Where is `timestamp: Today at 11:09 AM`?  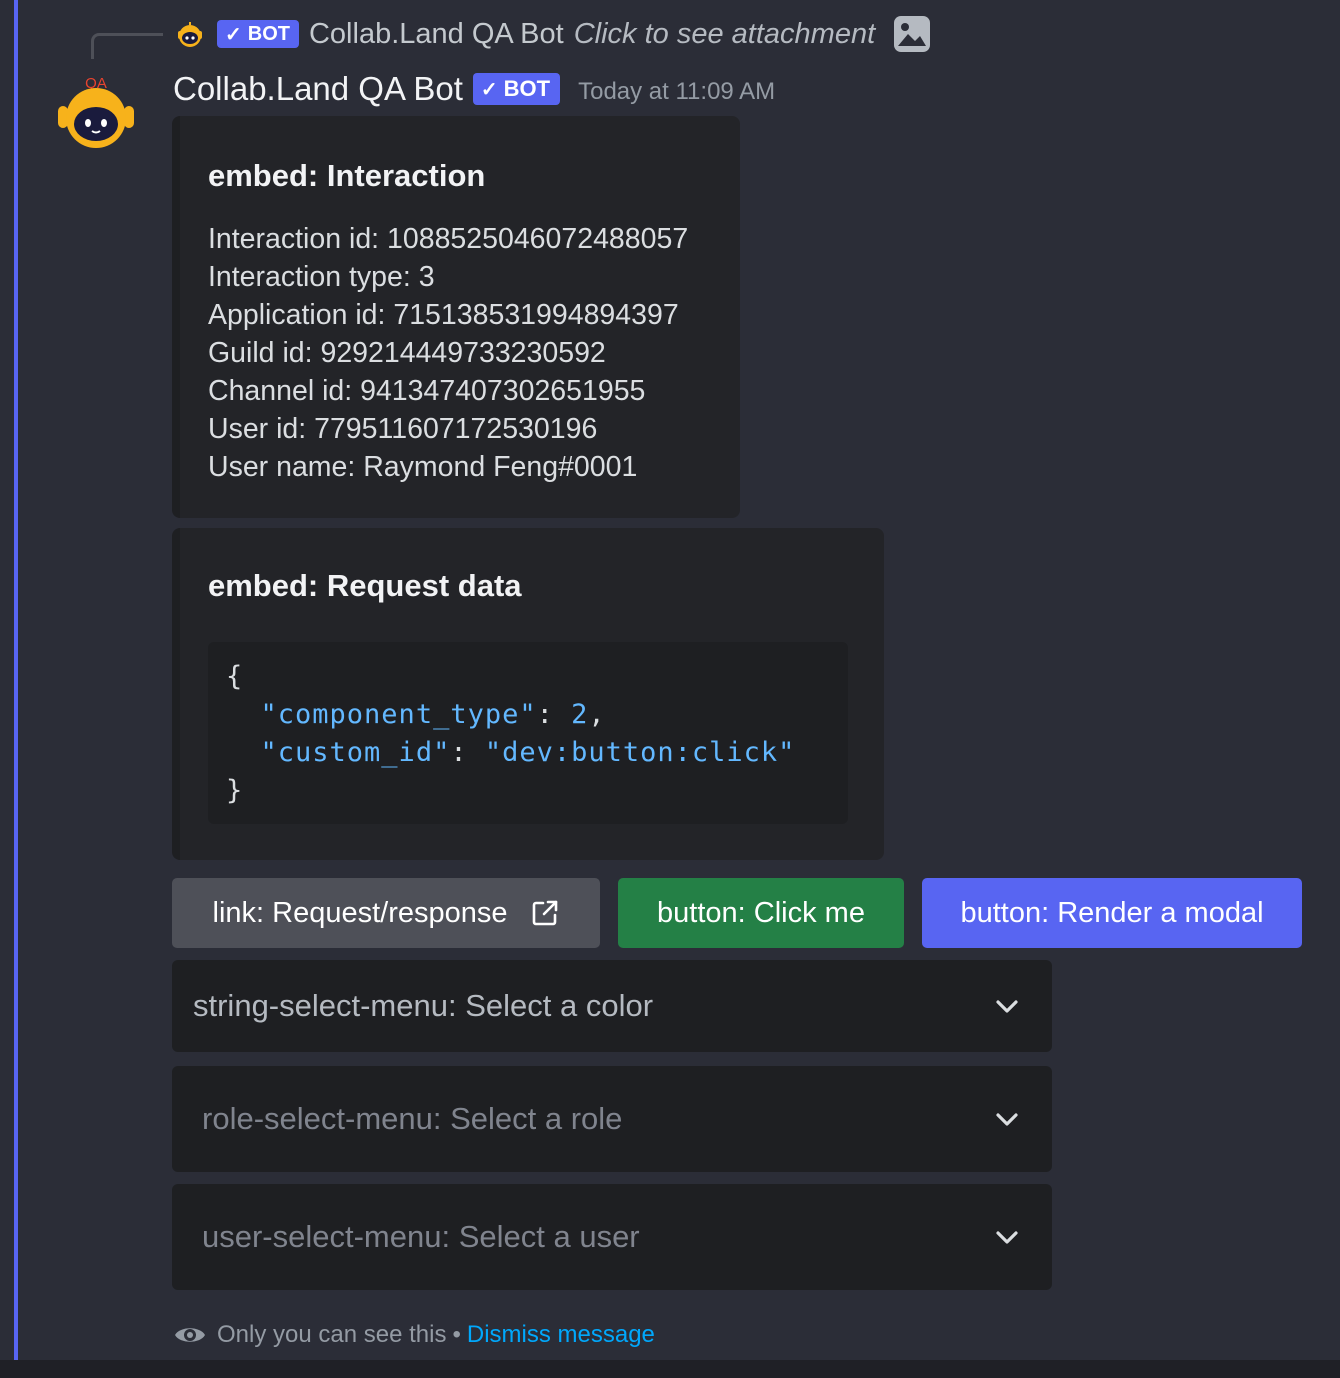
timestamp: Today at 11:09 AM is located at coordinates (676, 92).